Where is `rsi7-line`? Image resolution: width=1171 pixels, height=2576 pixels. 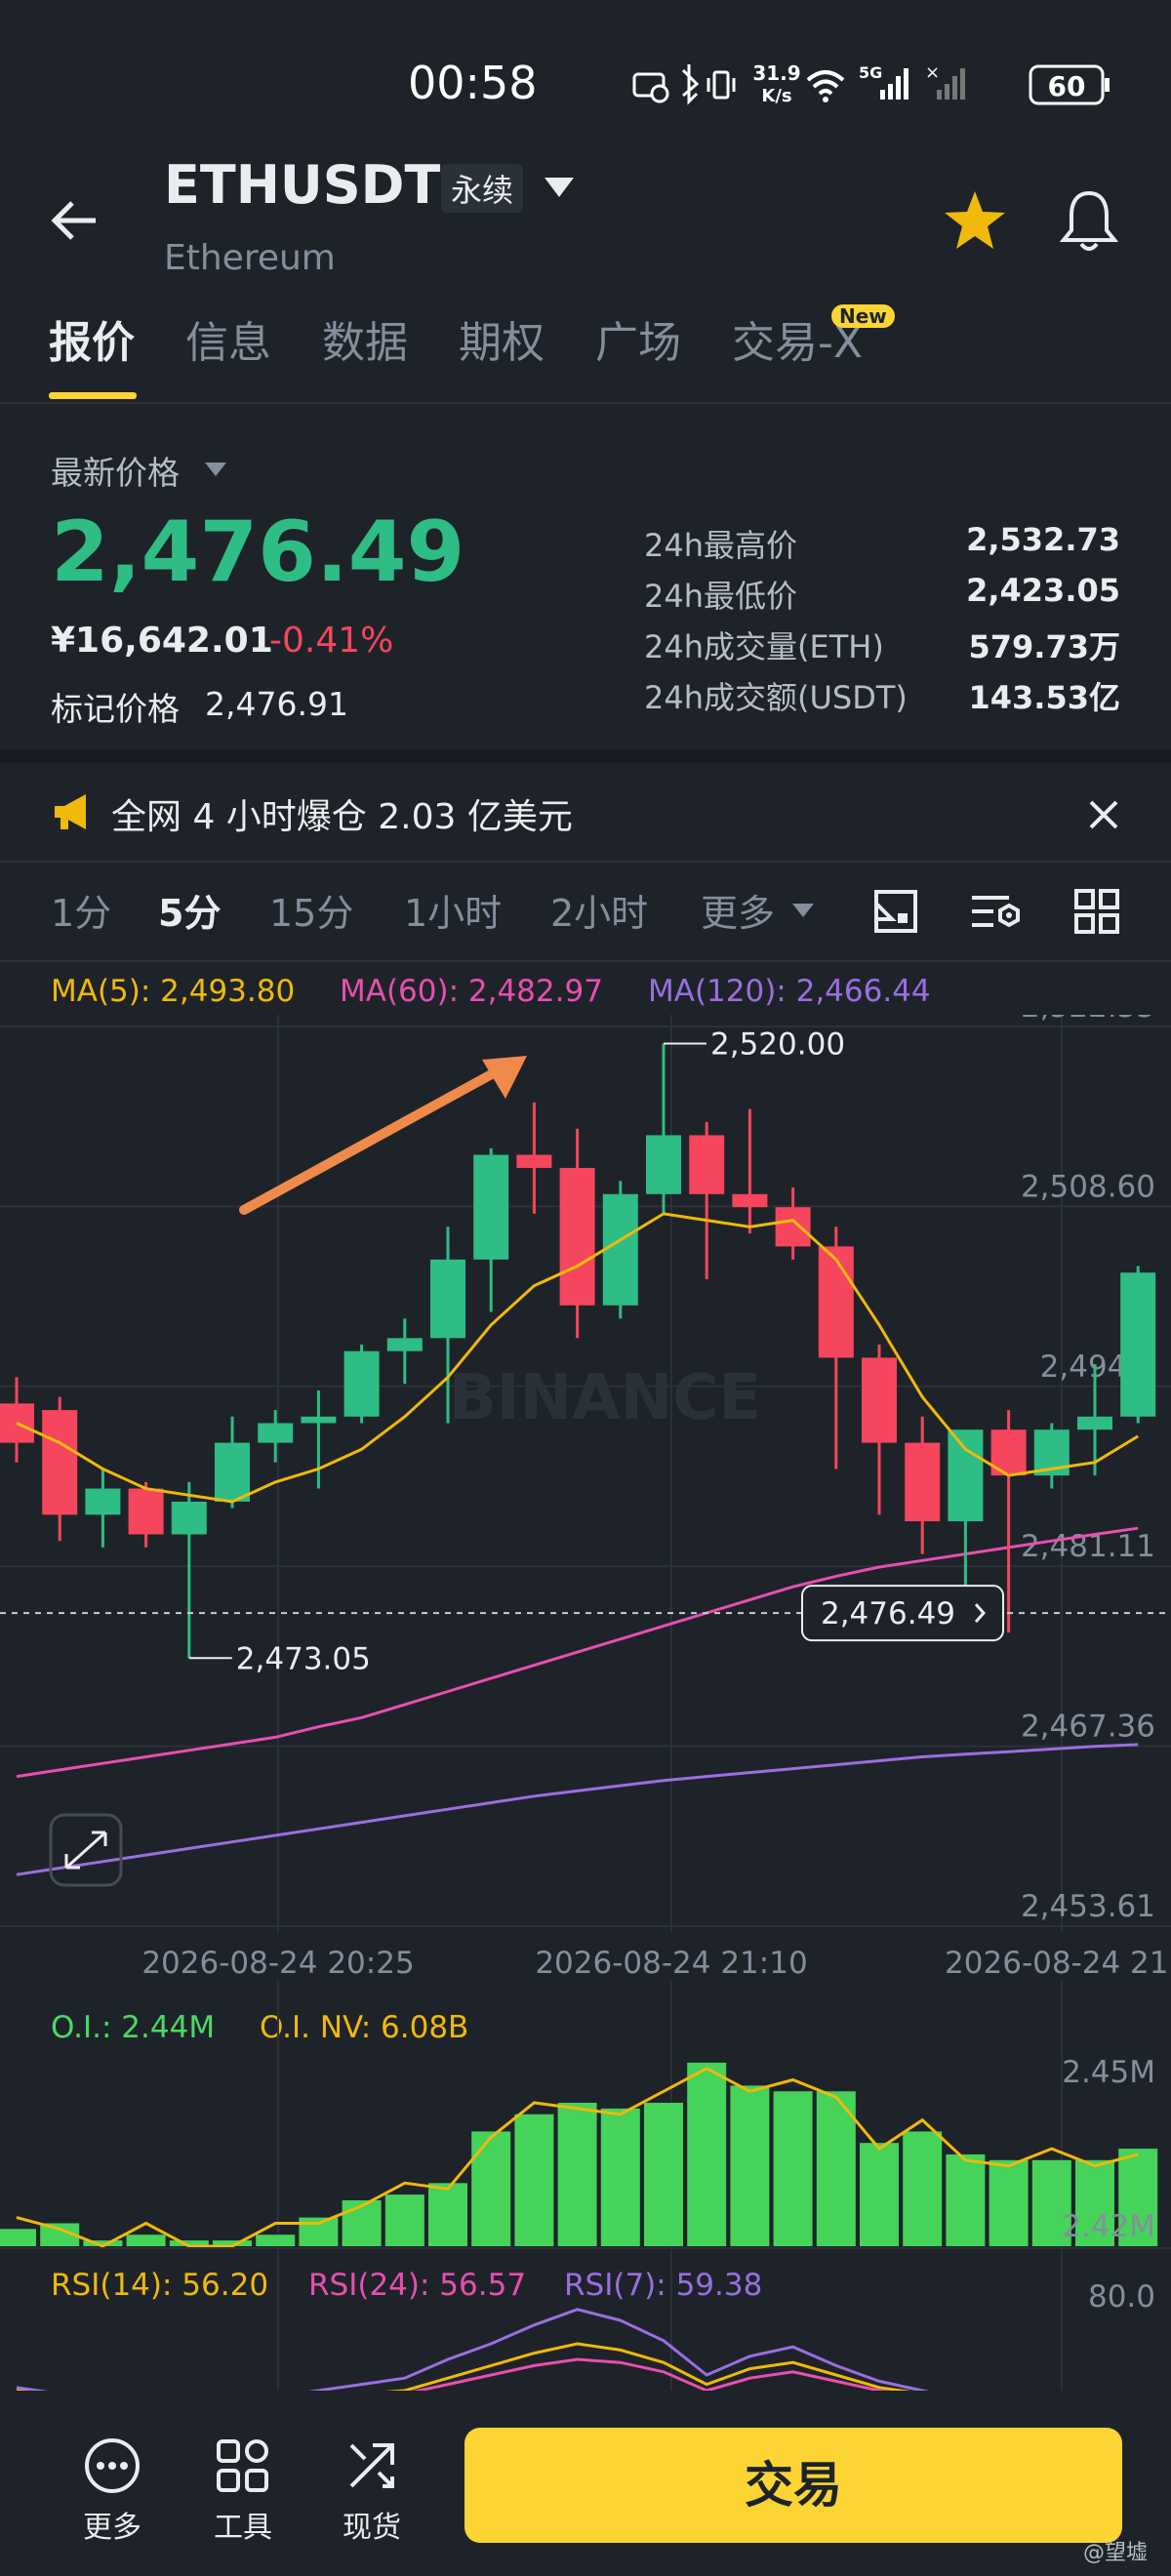 rsi7-line is located at coordinates (473, 2349).